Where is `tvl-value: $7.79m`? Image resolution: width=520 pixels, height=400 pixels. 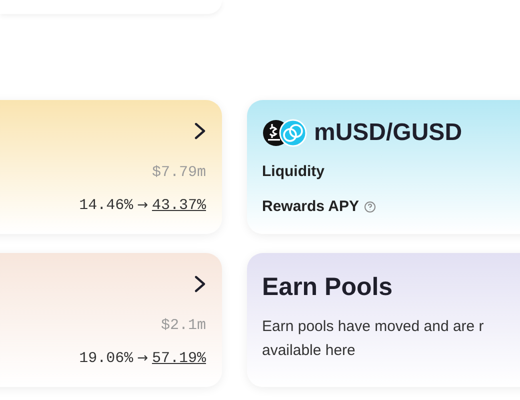 tvl-value: $7.79m is located at coordinates (179, 173).